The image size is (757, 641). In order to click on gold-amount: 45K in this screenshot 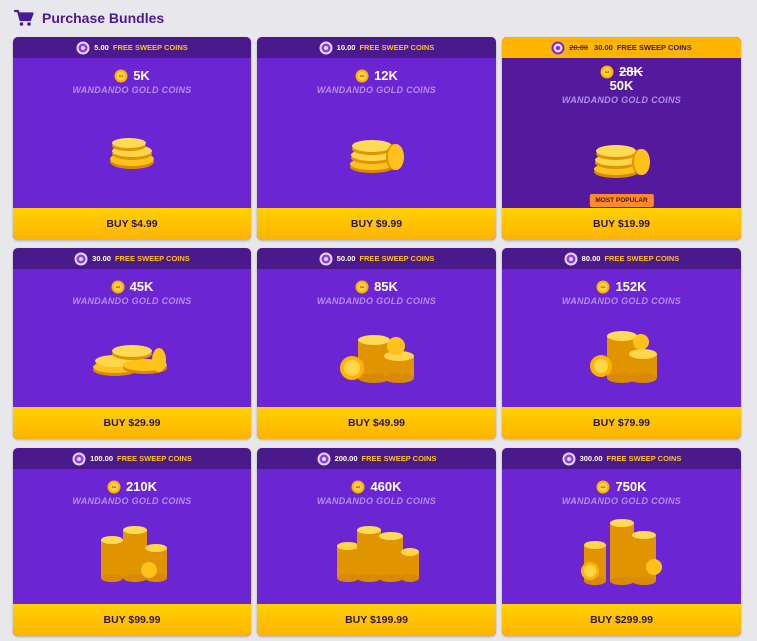, I will do `click(141, 286)`.